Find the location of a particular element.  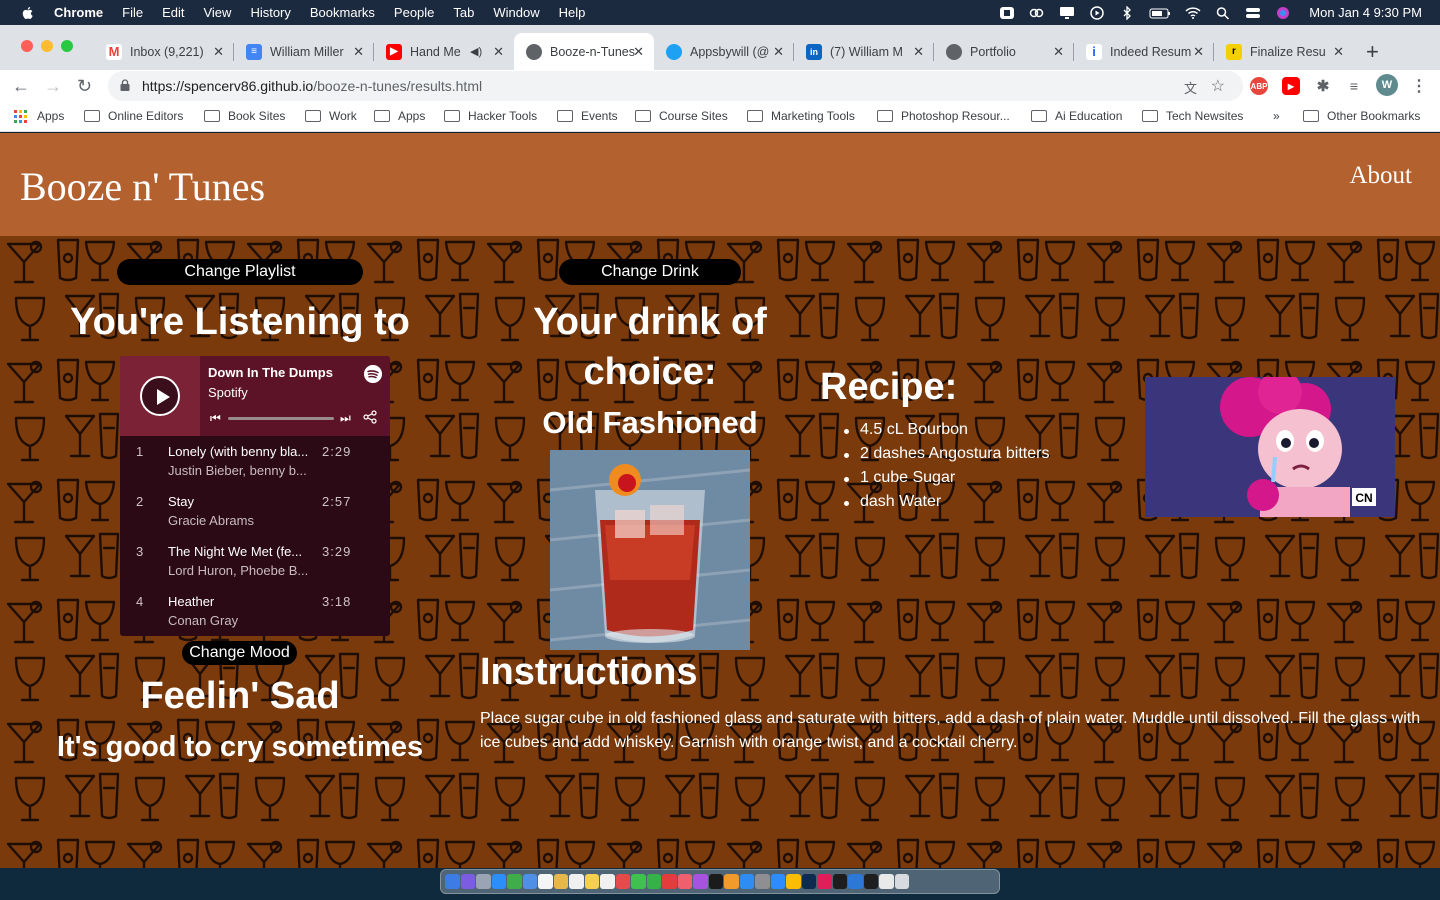

bookmark-folder-book-sites: Book Sites is located at coordinates (244, 116).